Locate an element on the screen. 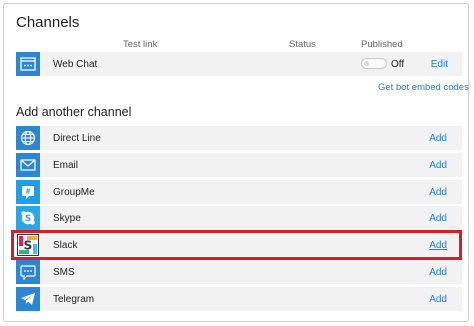 Image resolution: width=474 pixels, height=326 pixels. slack-highlight-box is located at coordinates (236, 245).